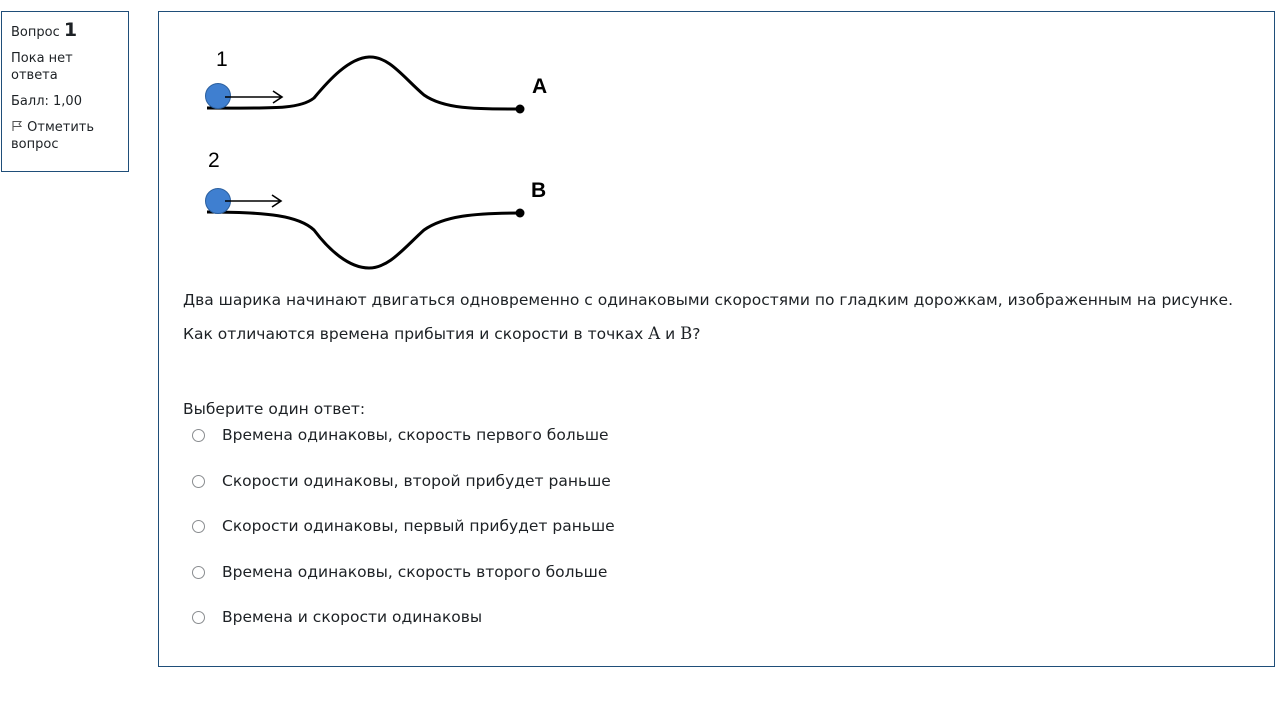  Describe the element at coordinates (352, 617) in the screenshot. I see `answer-label: Времена и скорости одинаковы` at that location.